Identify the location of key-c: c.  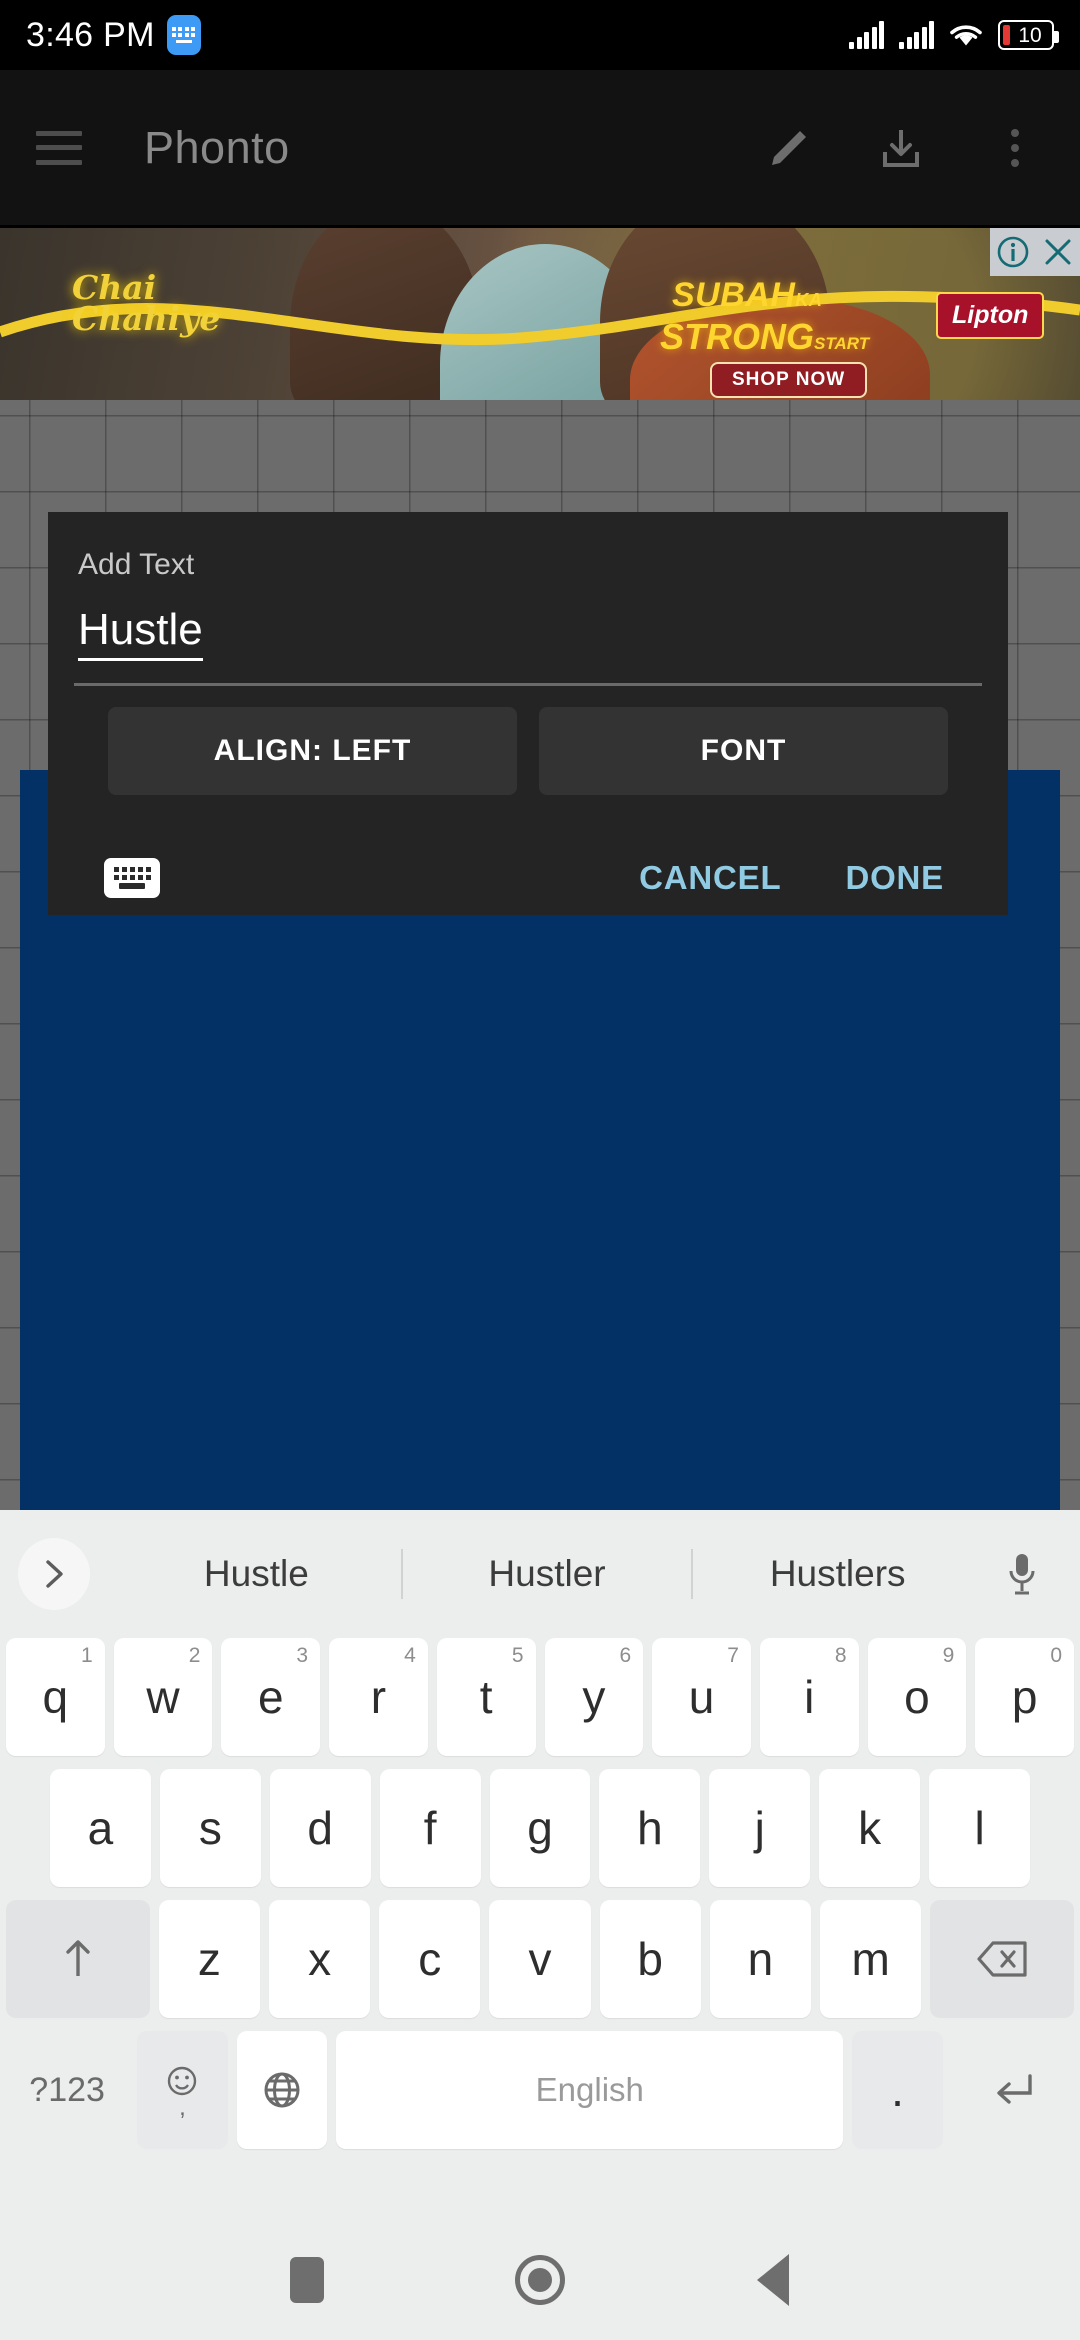
(430, 1959).